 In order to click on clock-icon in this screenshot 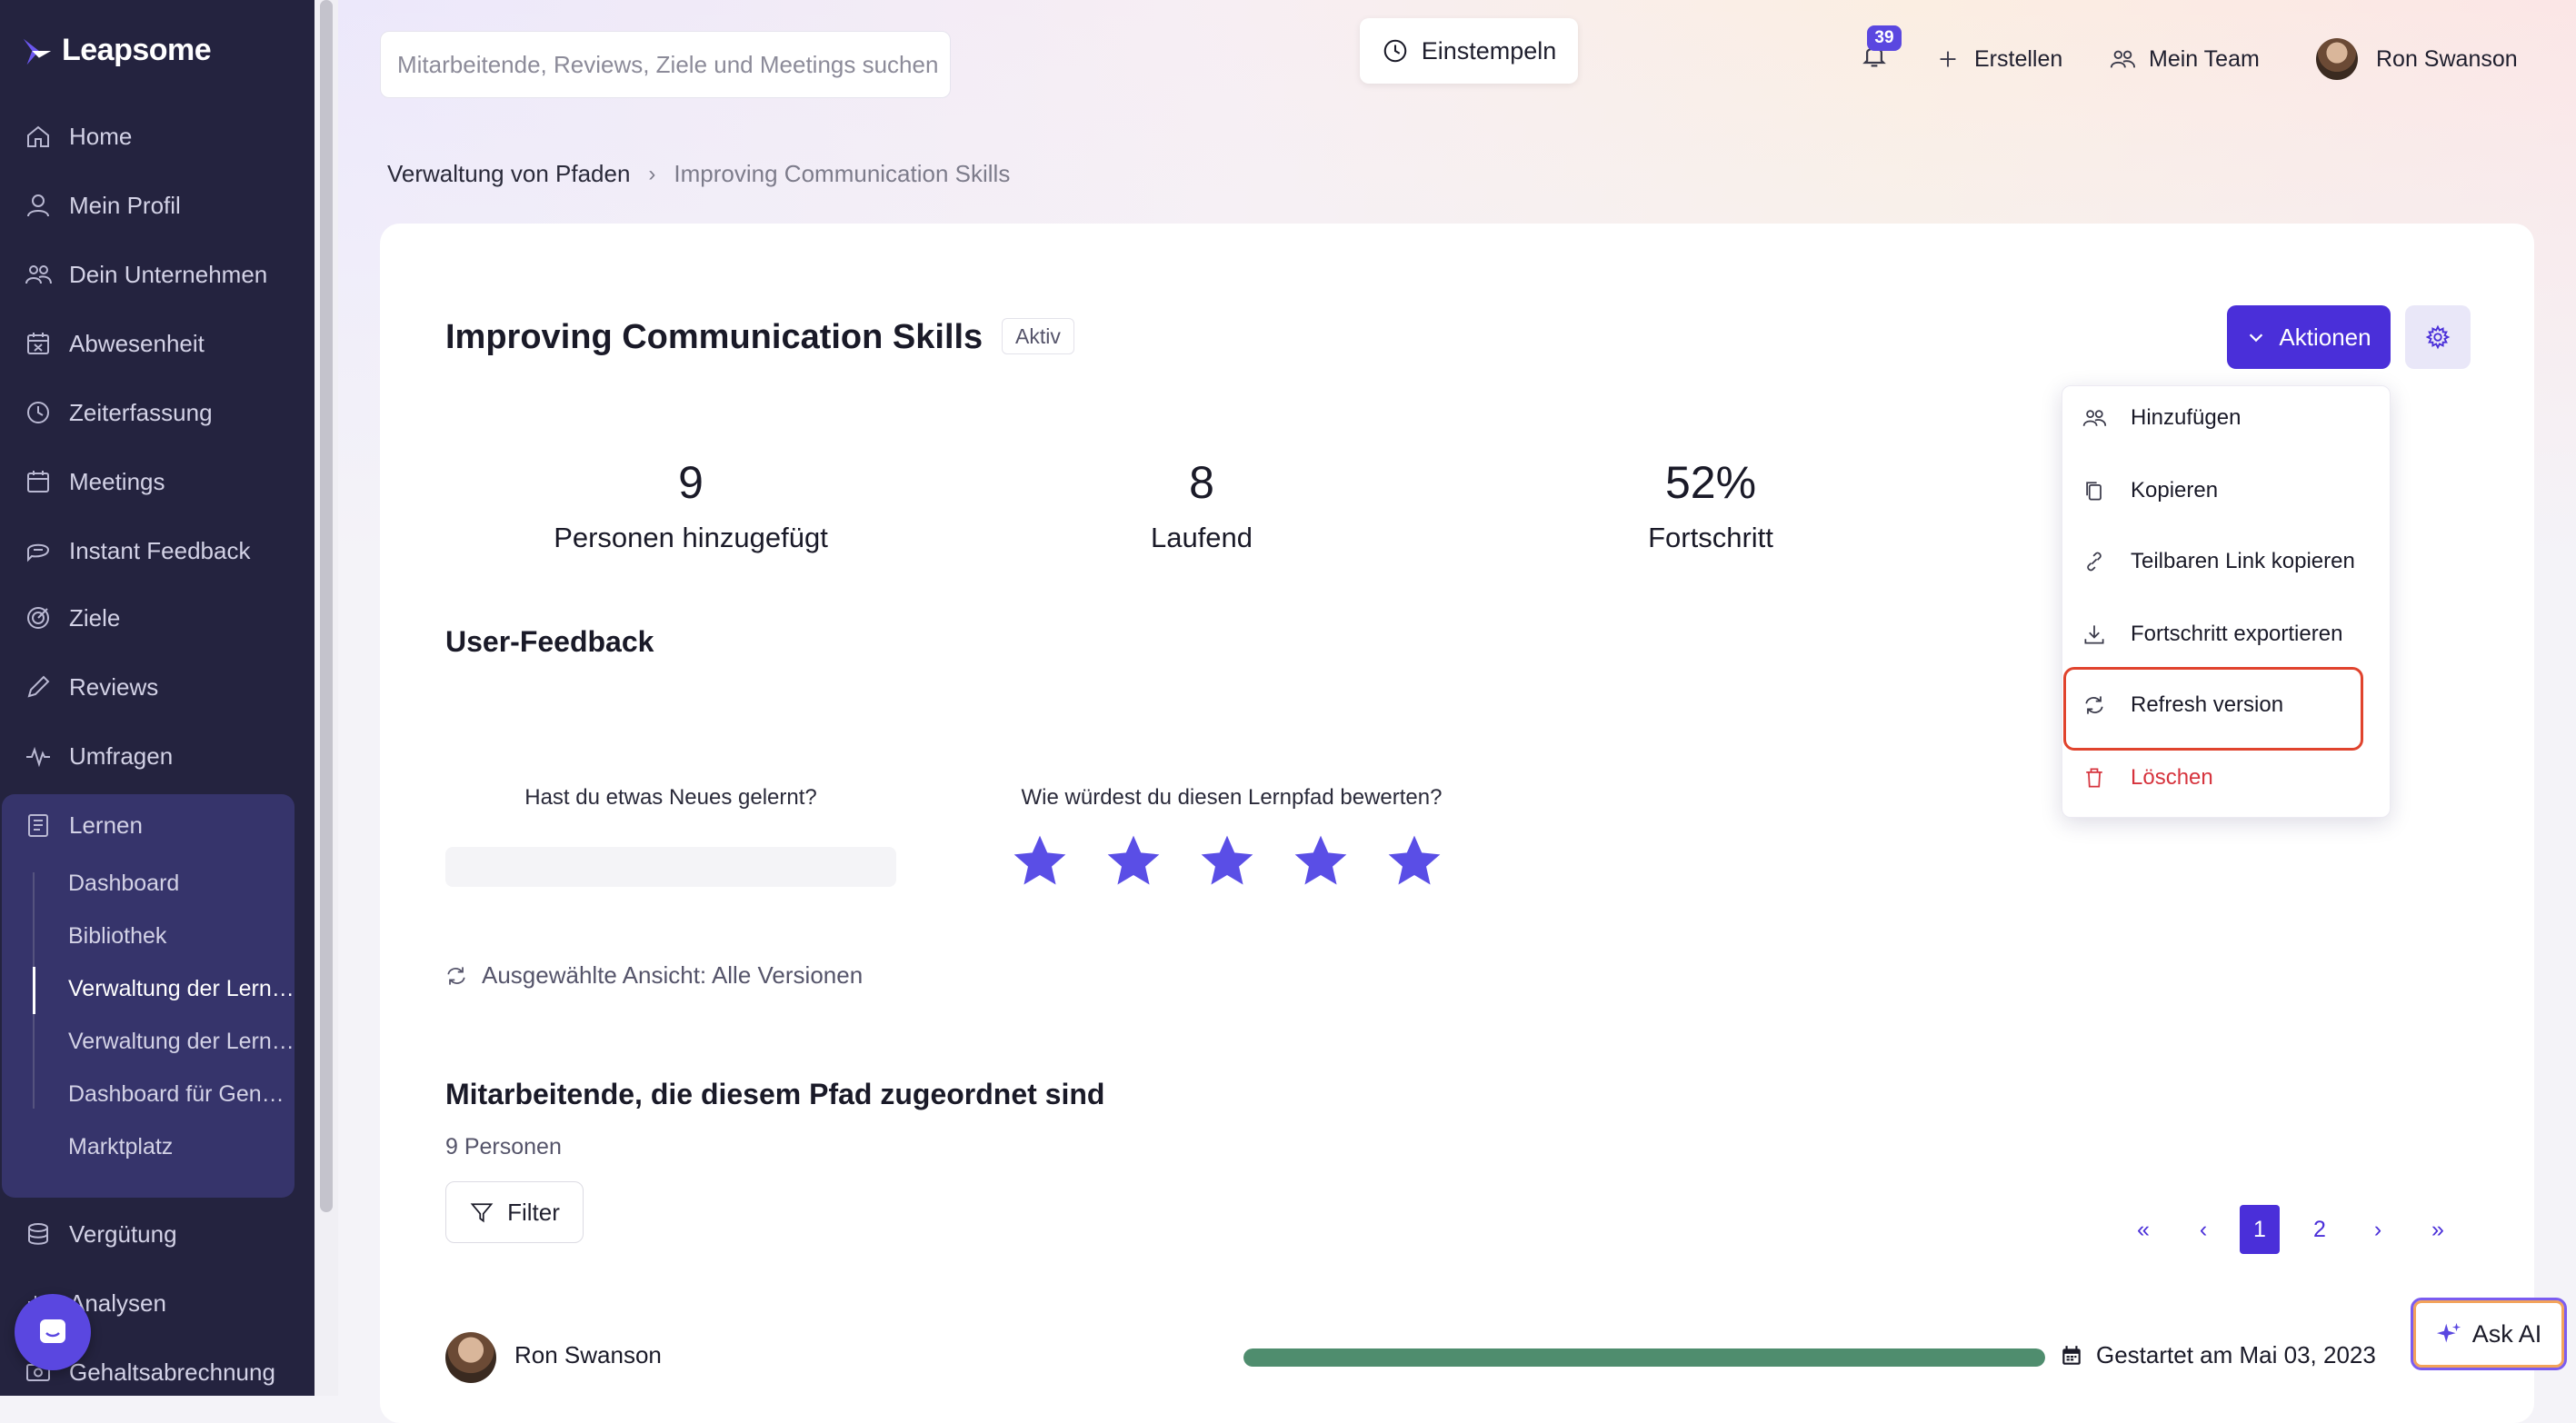, I will do `click(38, 412)`.